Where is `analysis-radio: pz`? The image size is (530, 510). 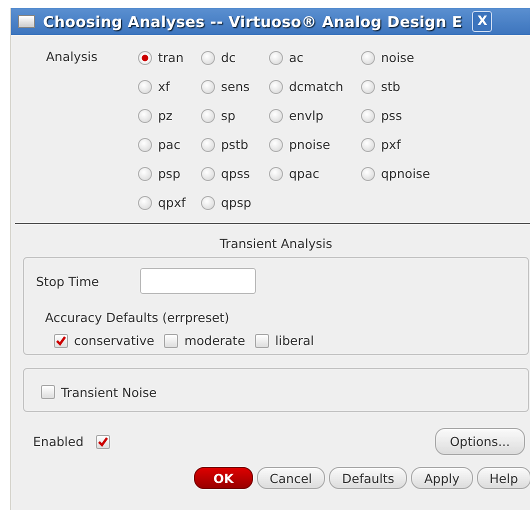 analysis-radio: pz is located at coordinates (169, 115).